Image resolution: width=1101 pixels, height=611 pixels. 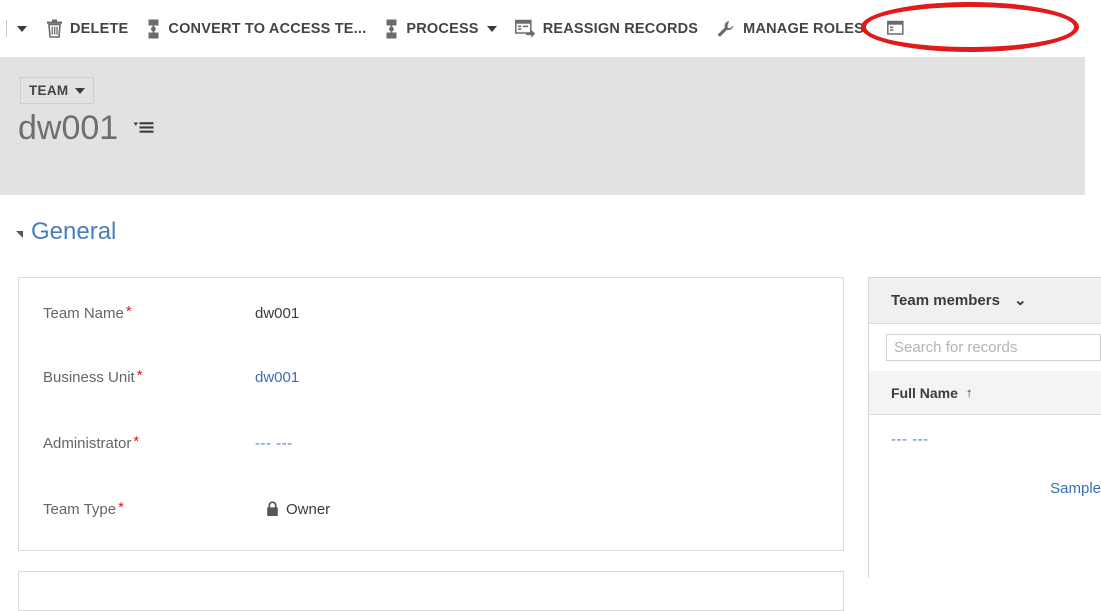 I want to click on command-bar-overflow-left-button, so click(x=22, y=29).